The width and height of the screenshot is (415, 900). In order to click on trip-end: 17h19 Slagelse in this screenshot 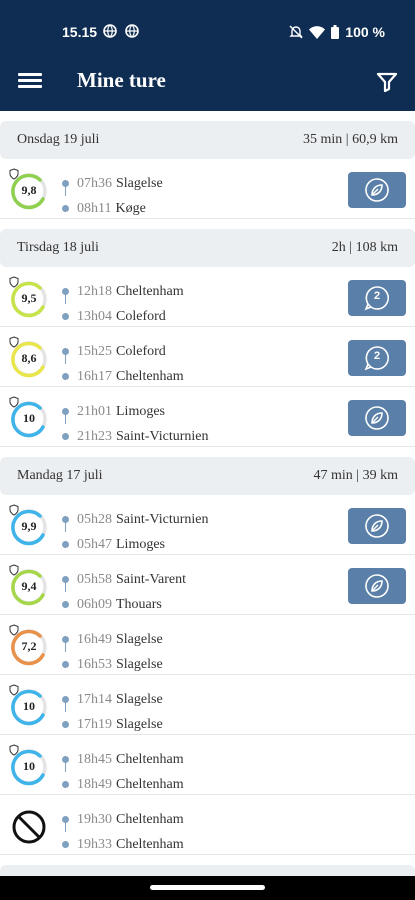, I will do `click(112, 724)`.